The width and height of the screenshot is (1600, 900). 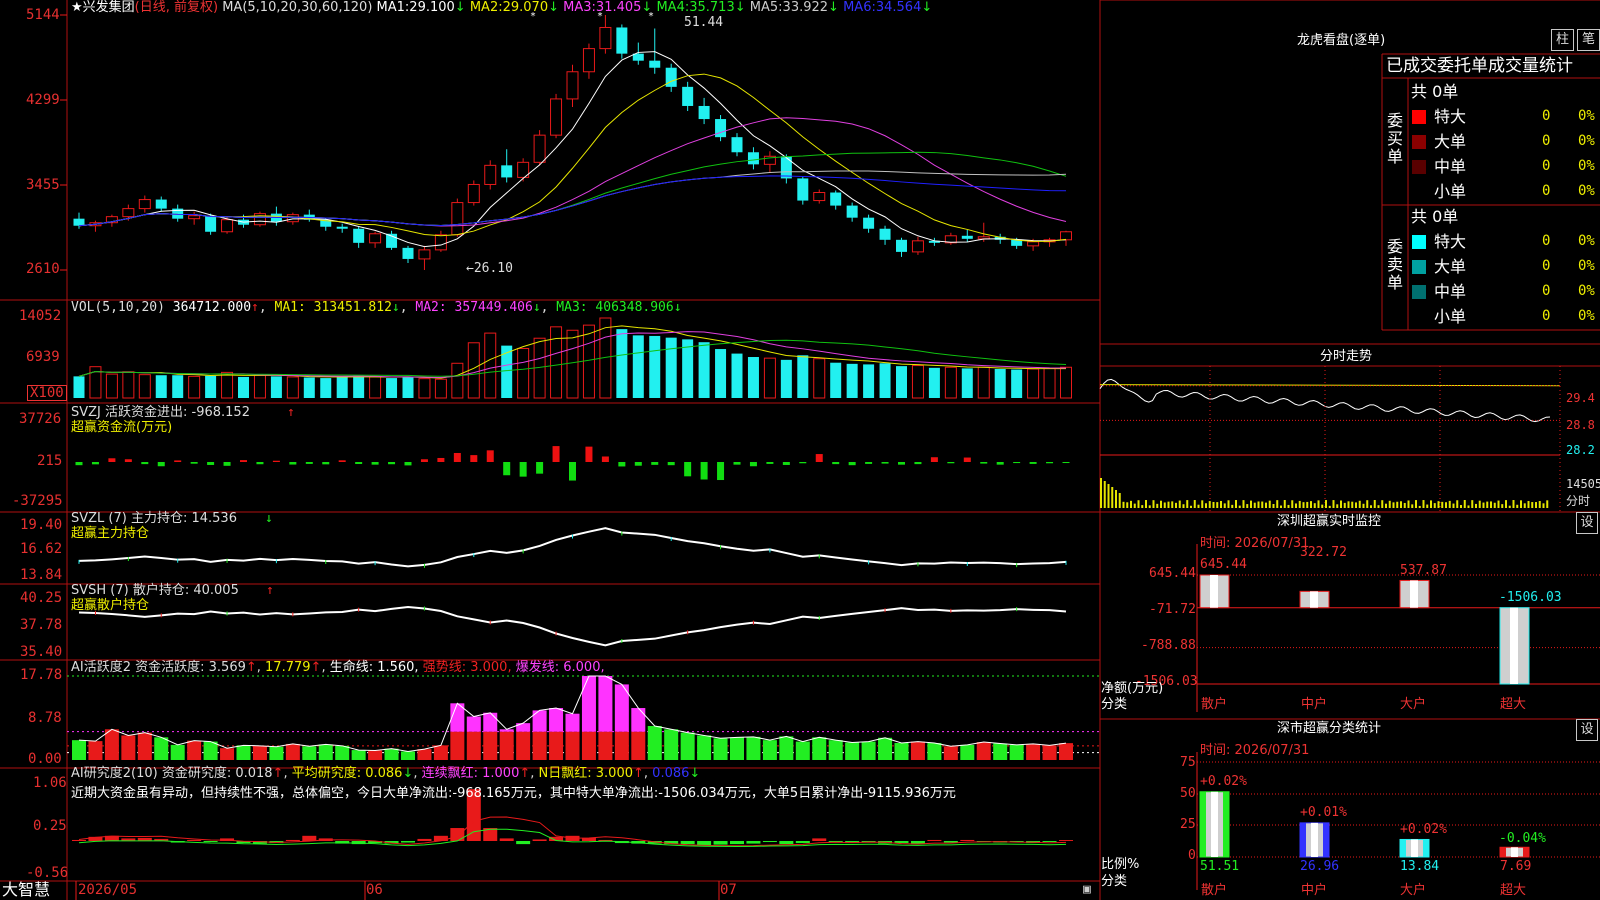 I want to click on intraday-vol-unit: 分时, so click(x=1578, y=501).